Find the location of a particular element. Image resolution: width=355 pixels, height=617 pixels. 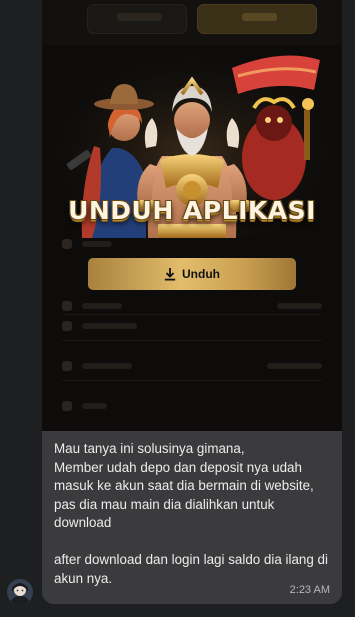

download-button: Unduh is located at coordinates (192, 274).